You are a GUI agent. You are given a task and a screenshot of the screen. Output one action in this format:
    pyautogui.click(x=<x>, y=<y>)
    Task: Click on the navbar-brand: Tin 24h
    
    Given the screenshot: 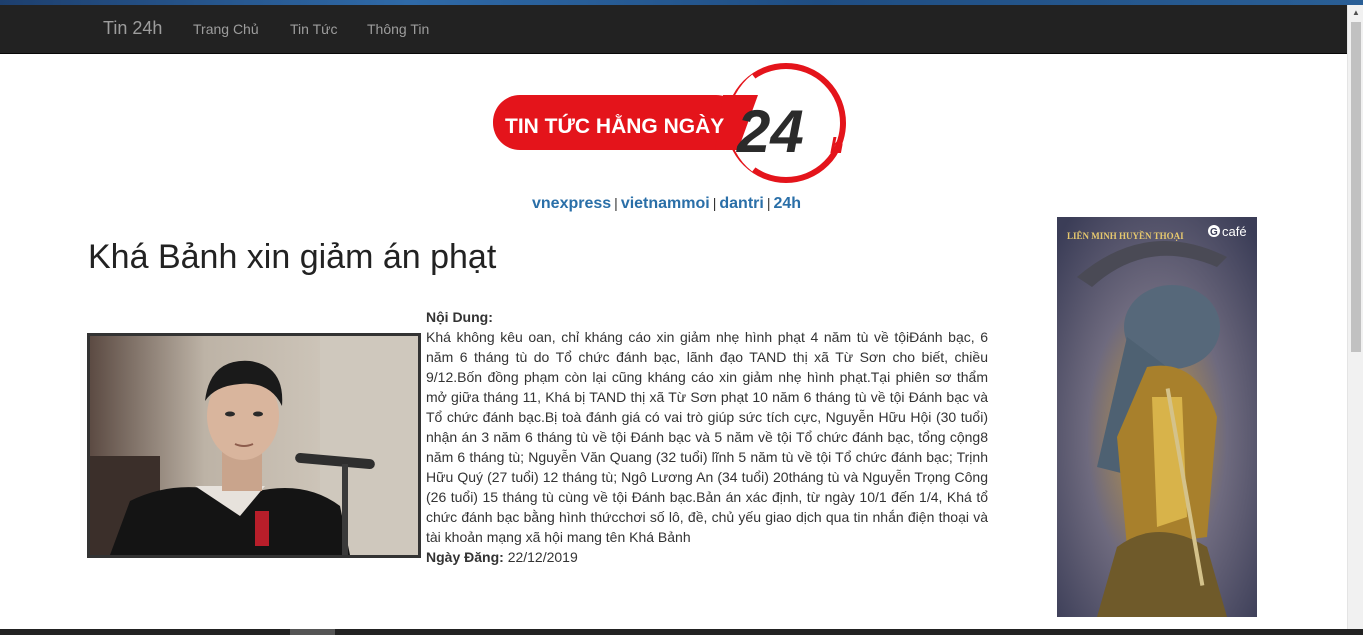 What is the action you would take?
    pyautogui.click(x=132, y=28)
    